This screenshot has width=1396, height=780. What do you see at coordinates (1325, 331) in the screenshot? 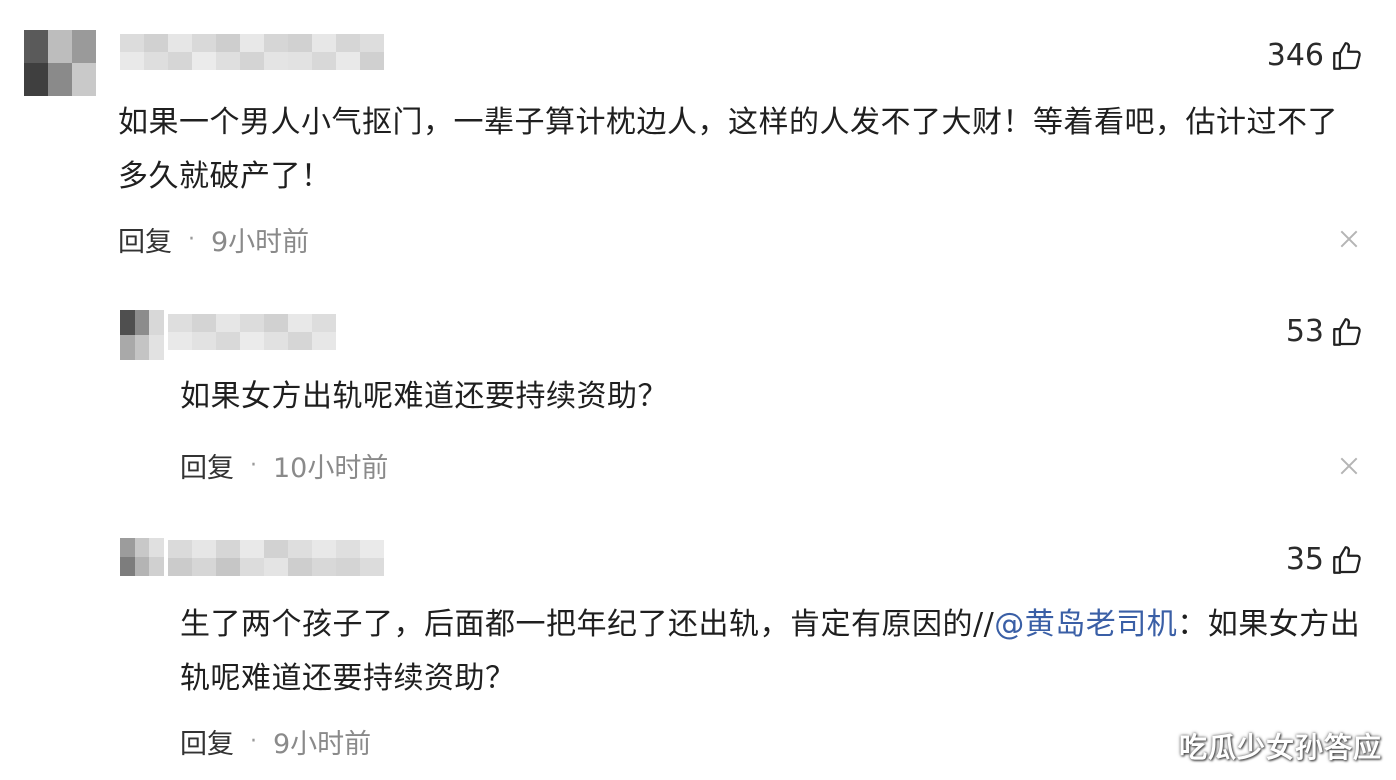
I see `like-button: 53` at bounding box center [1325, 331].